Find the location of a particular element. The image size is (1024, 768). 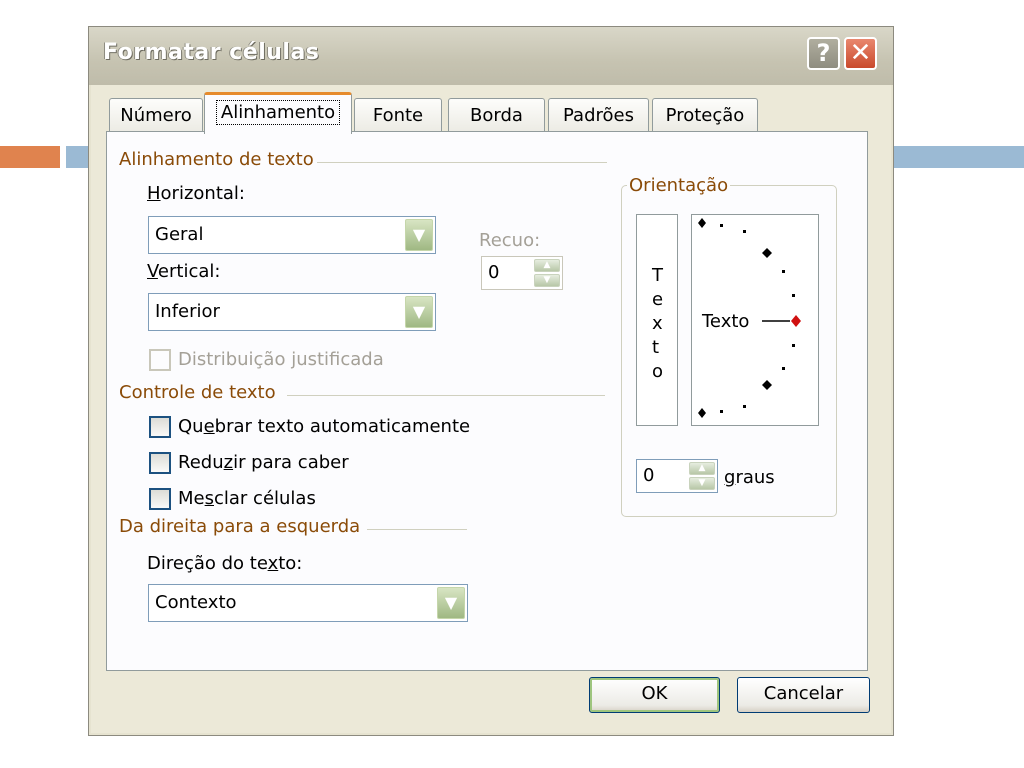

horizontal-select: Geral ▼ is located at coordinates (292, 235).